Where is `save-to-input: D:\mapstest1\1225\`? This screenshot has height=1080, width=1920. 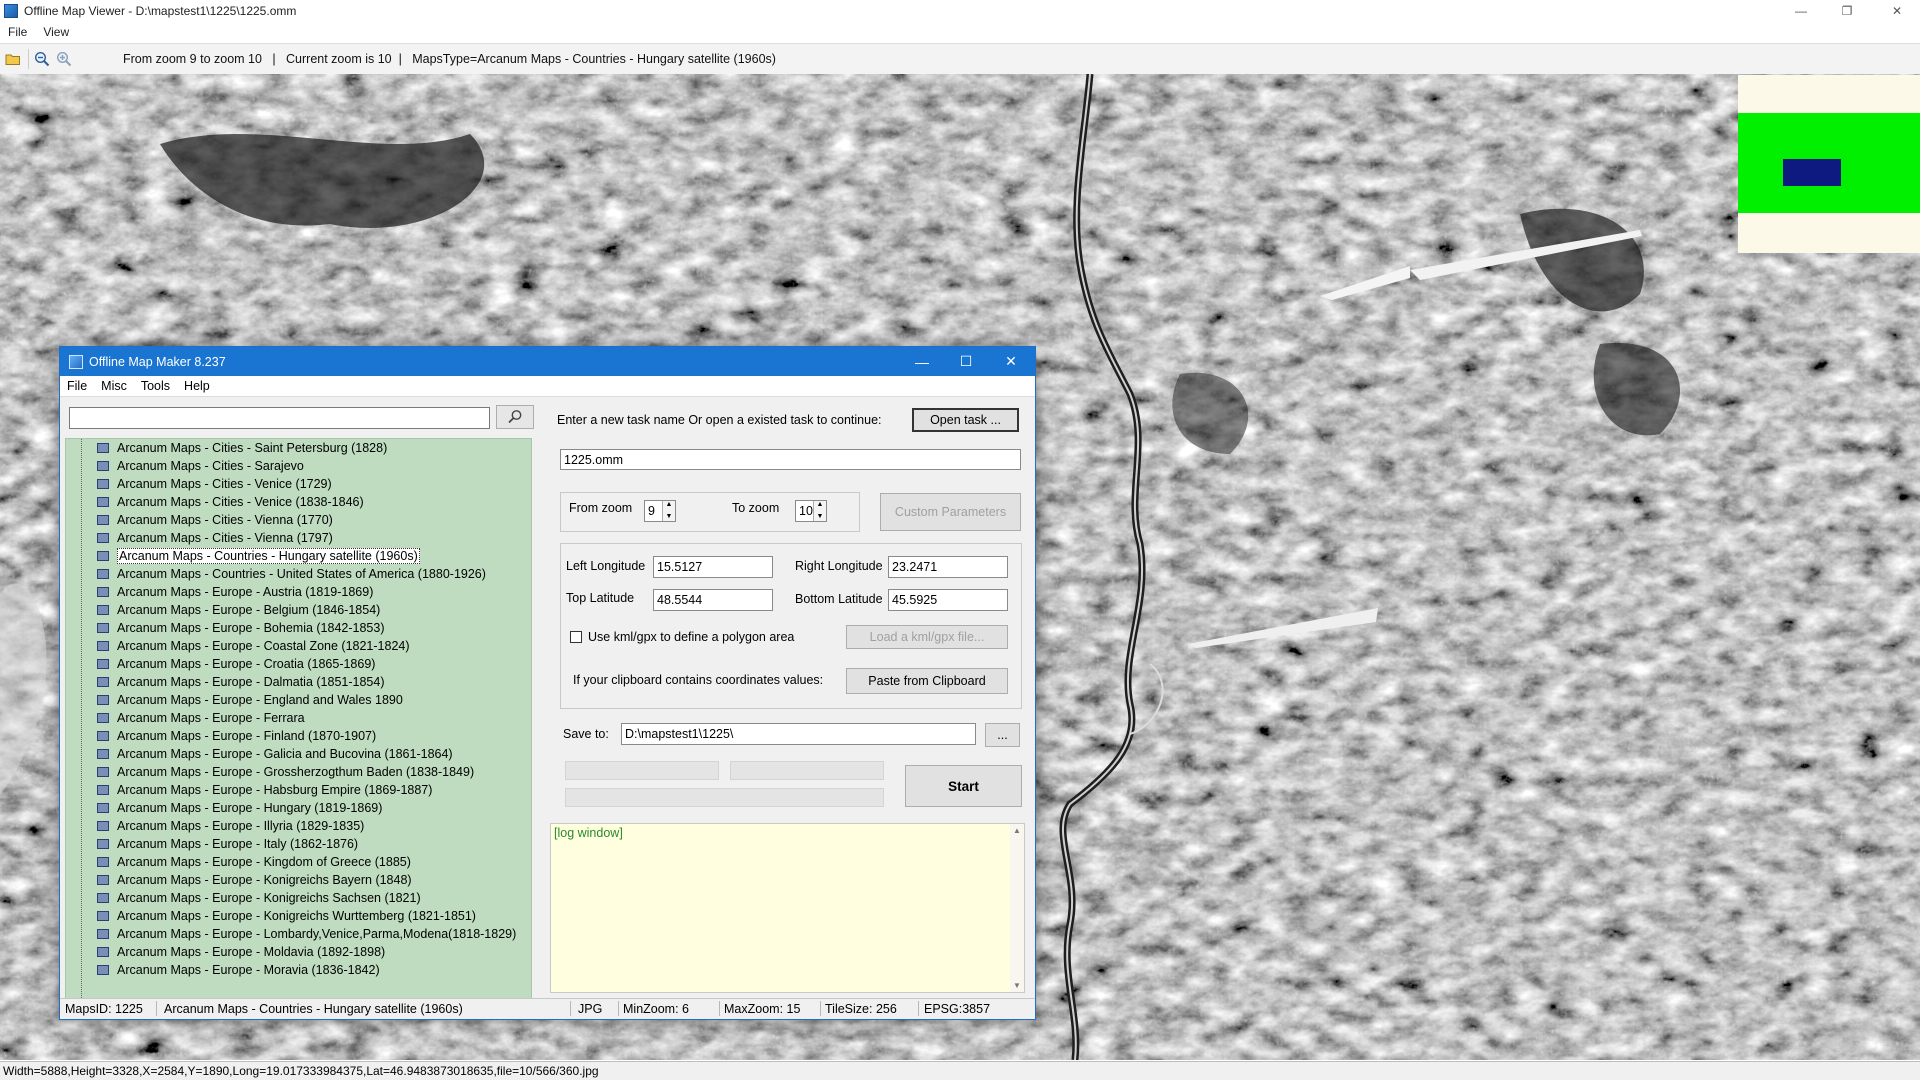 save-to-input: D:\mapstest1\1225\ is located at coordinates (798, 734).